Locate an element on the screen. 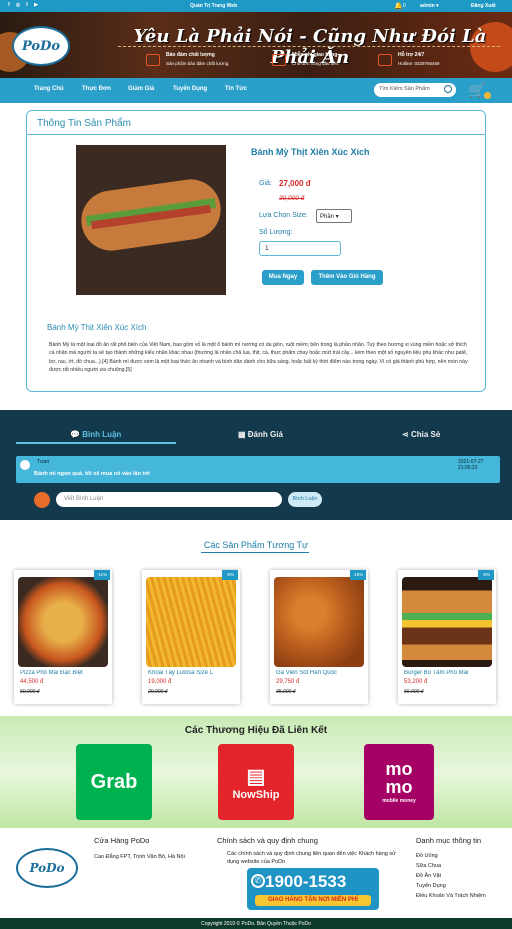 This screenshot has height=929, width=512. tab-share: ⋖ Chia Sẻ is located at coordinates (421, 434).